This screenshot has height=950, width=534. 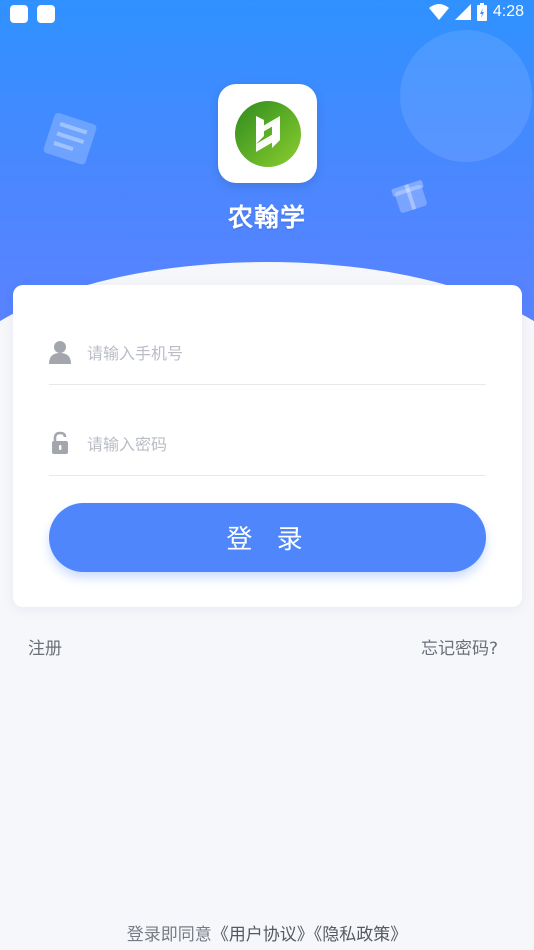 What do you see at coordinates (277, 444) in the screenshot?
I see `password-input` at bounding box center [277, 444].